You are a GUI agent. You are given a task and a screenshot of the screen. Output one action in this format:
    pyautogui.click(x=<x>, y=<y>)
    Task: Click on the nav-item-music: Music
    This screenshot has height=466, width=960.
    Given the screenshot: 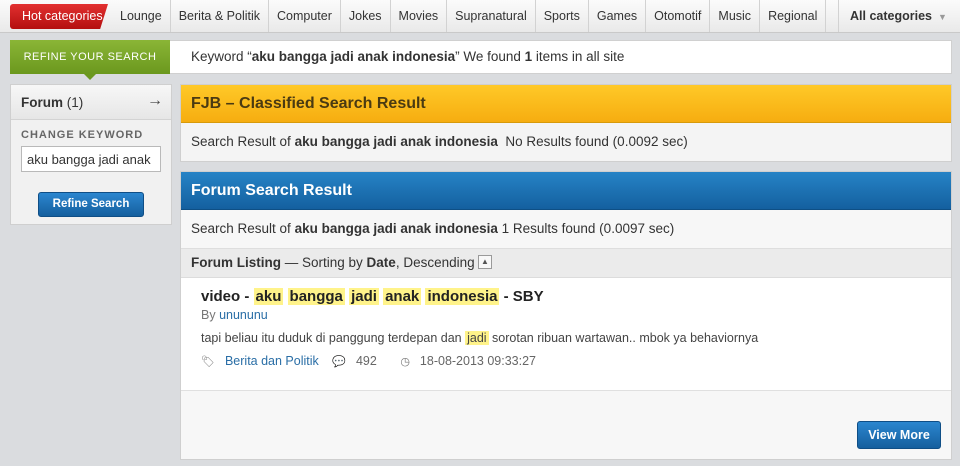 What is the action you would take?
    pyautogui.click(x=735, y=16)
    